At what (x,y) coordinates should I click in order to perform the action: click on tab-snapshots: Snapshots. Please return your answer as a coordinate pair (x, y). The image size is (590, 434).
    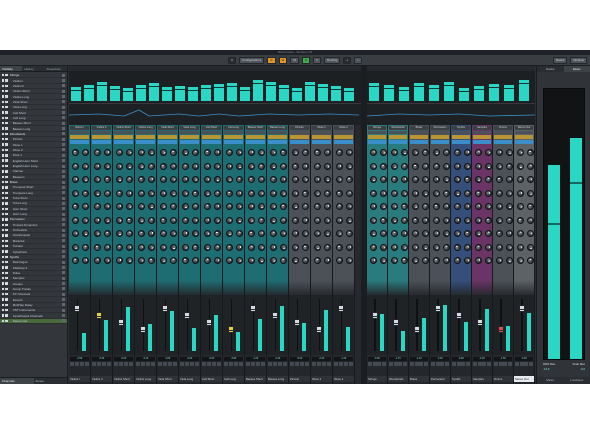
    Looking at the image, I should click on (56, 68).